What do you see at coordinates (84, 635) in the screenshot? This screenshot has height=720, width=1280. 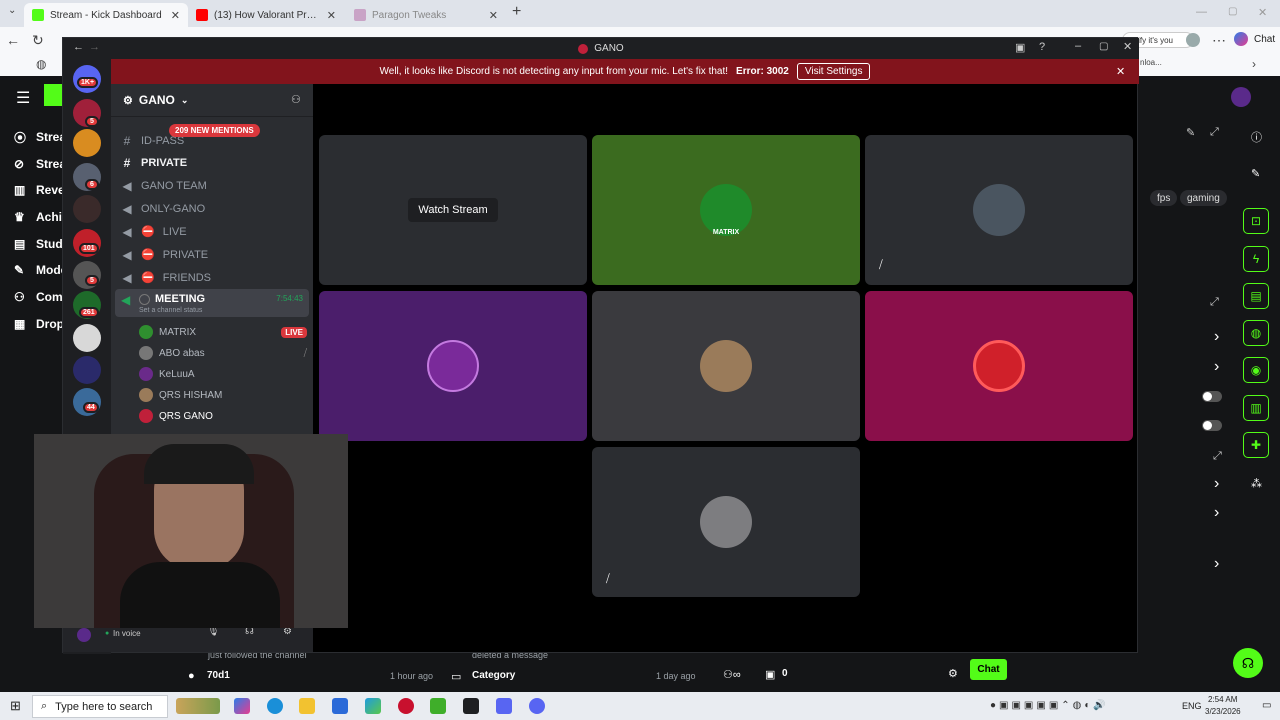 I see `user-avatar` at bounding box center [84, 635].